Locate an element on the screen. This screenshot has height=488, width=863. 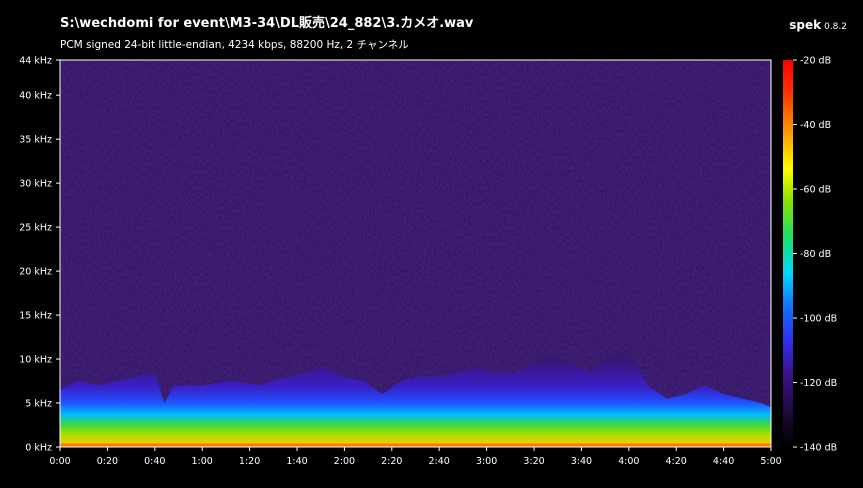
x-tick-label: 0:20 is located at coordinates (107, 461).